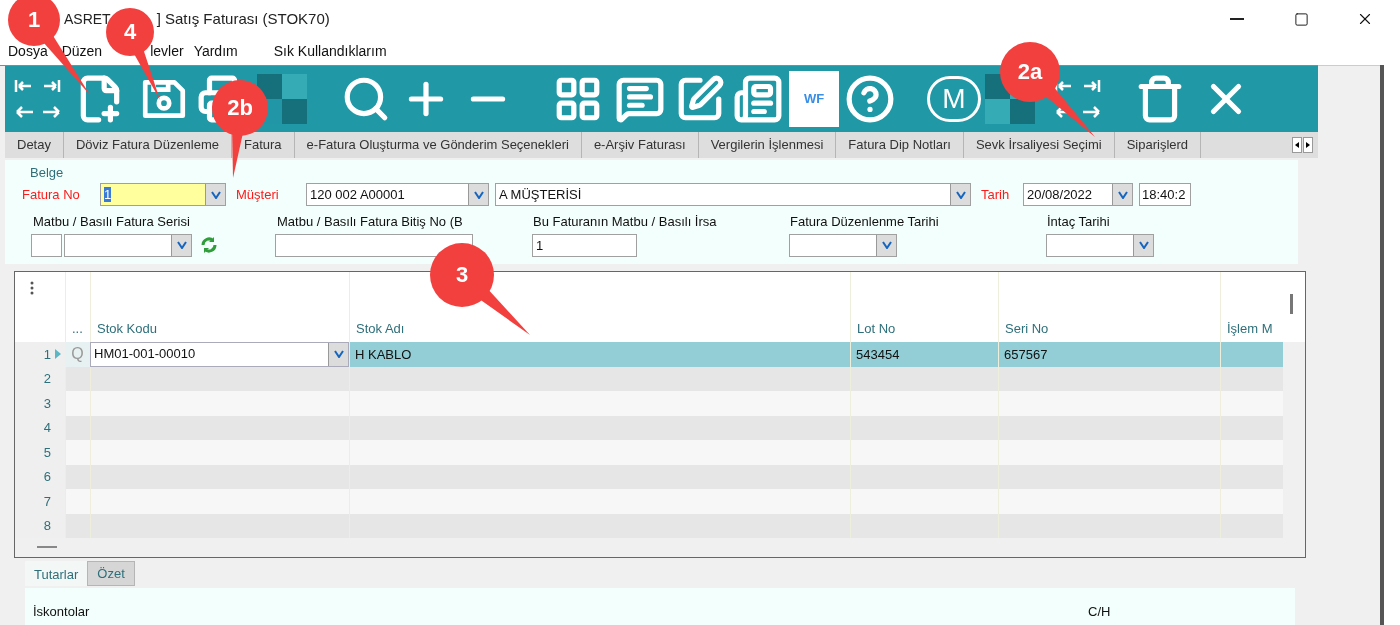  What do you see at coordinates (47, 403) in the screenshot?
I see `row-number: 3` at bounding box center [47, 403].